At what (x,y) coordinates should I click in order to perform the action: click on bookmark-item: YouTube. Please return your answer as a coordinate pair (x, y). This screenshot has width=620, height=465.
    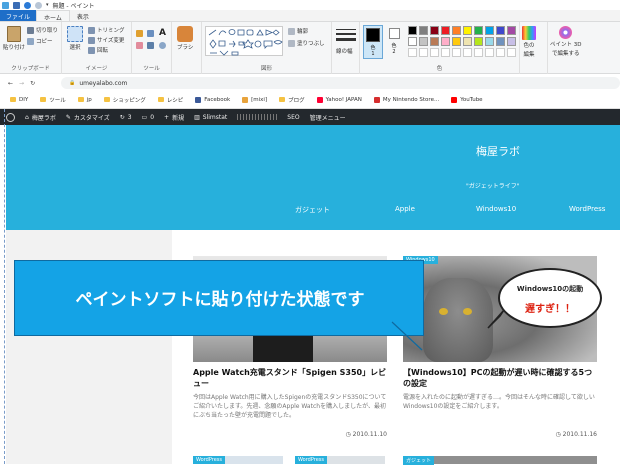
    Looking at the image, I should click on (467, 99).